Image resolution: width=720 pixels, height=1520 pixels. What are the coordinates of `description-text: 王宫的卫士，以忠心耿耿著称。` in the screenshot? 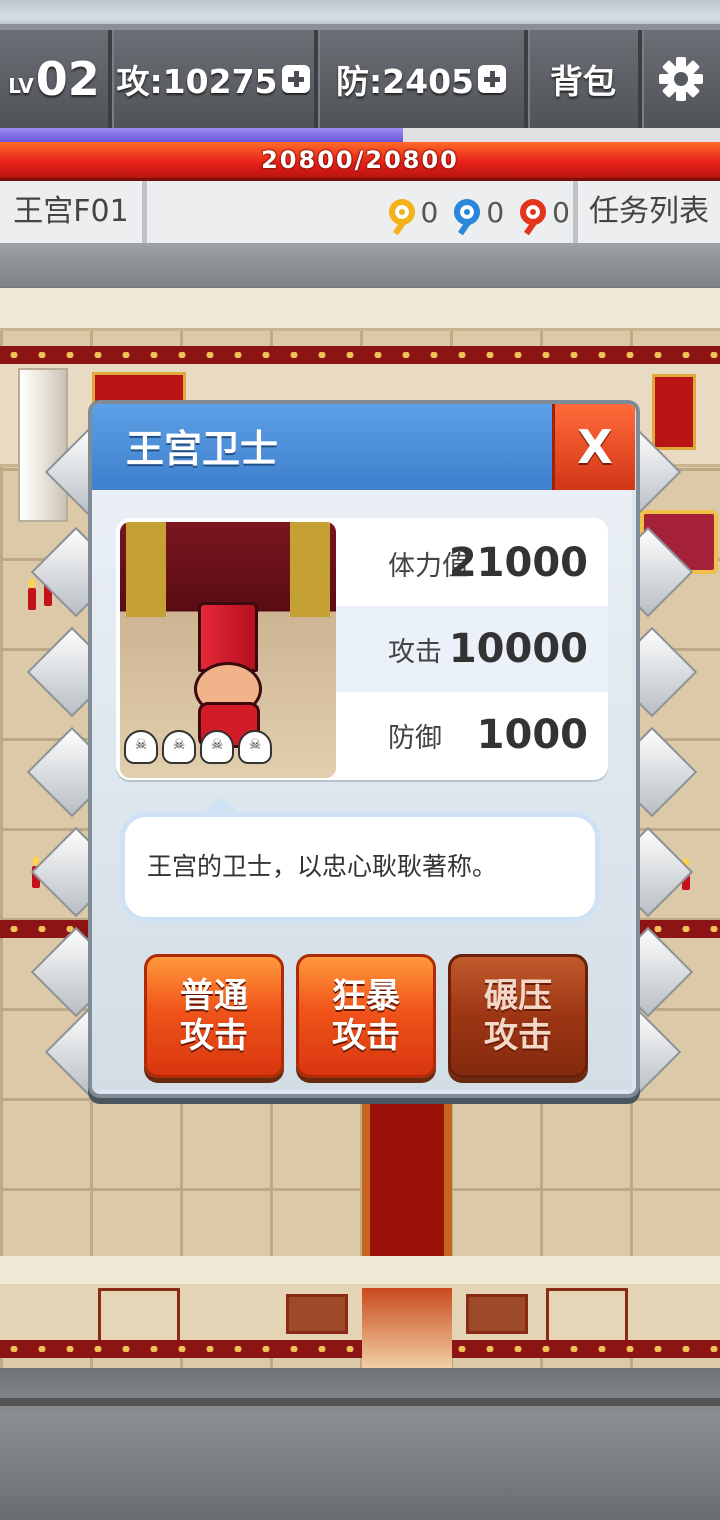 It's located at (322, 866).